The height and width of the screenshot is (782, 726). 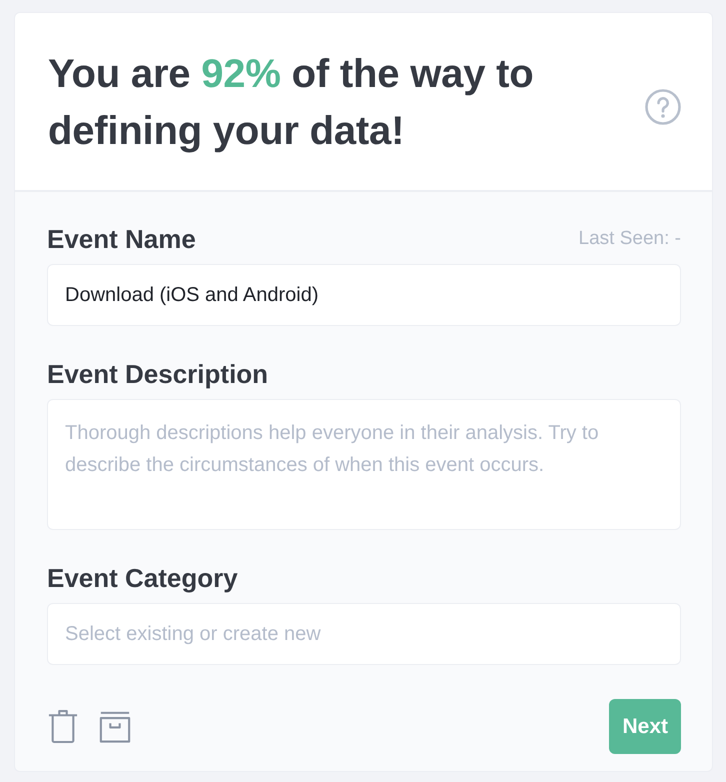 What do you see at coordinates (364, 295) in the screenshot?
I see `event-name-field: Download (iOS and Android)` at bounding box center [364, 295].